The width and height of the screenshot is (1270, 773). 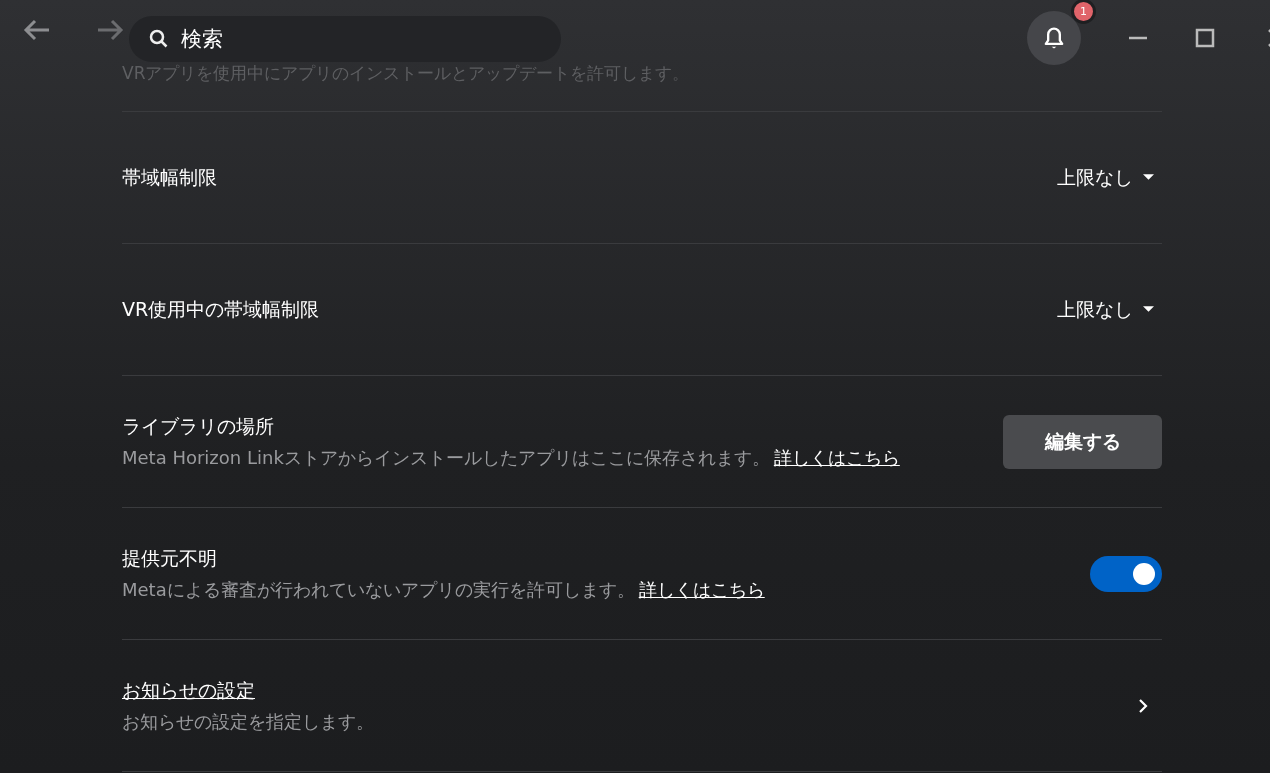 I want to click on chevron-right-icon, so click(x=1143, y=705).